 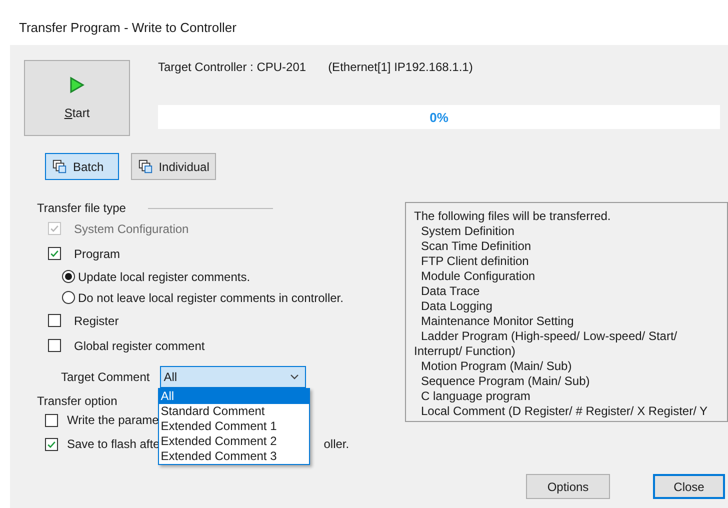 I want to click on checkbox-label: oller., so click(x=337, y=444).